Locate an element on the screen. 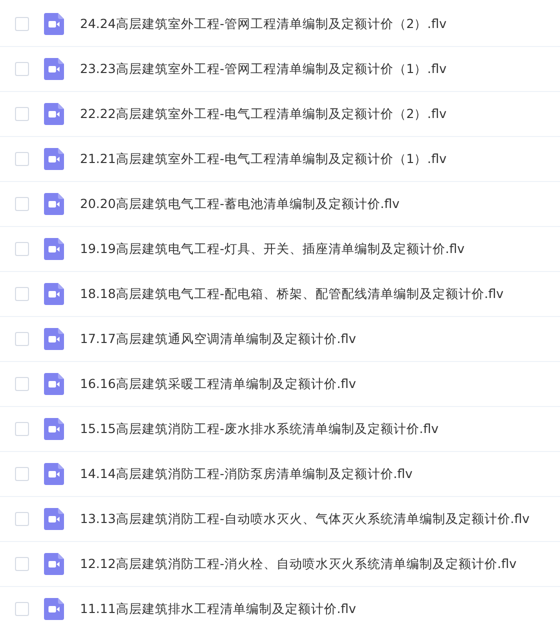 The image size is (560, 629). file-name: 24.24高层建筑室外工程-管网工程清单编制及定额计价（2）.flv is located at coordinates (263, 24).